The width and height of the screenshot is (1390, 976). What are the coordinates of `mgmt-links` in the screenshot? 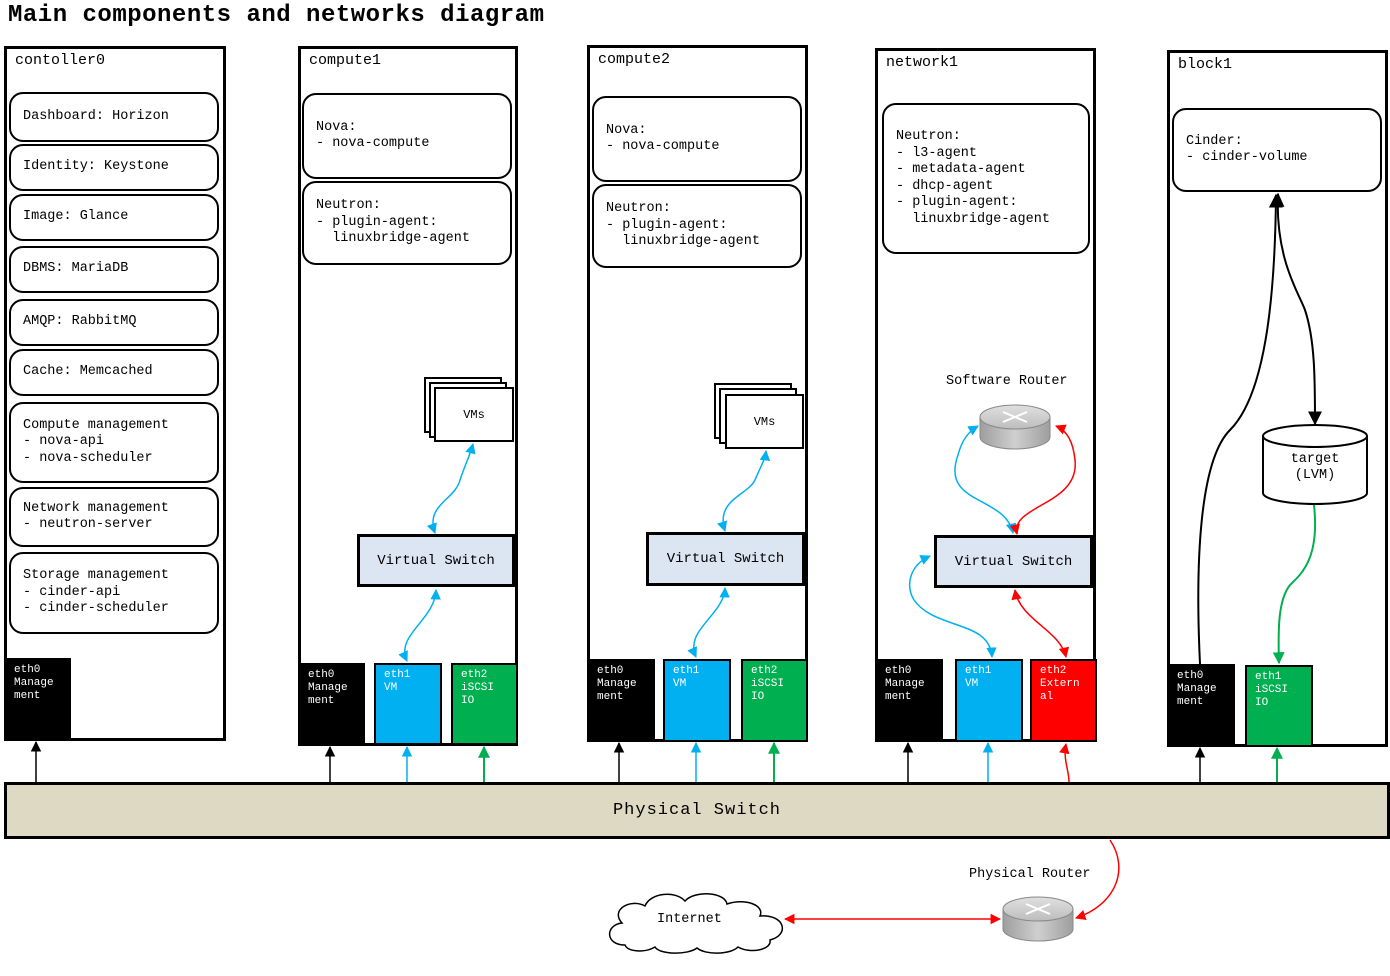 It's located at (618, 761).